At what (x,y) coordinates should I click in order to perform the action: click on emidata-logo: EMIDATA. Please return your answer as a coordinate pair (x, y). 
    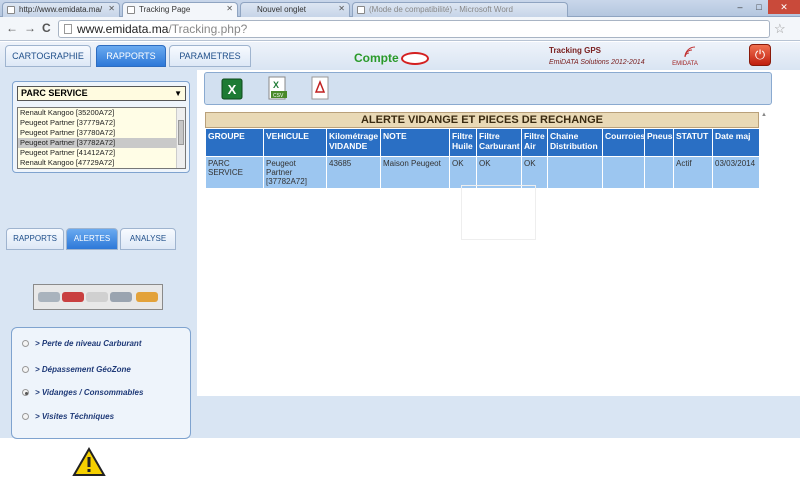
    Looking at the image, I should click on (685, 56).